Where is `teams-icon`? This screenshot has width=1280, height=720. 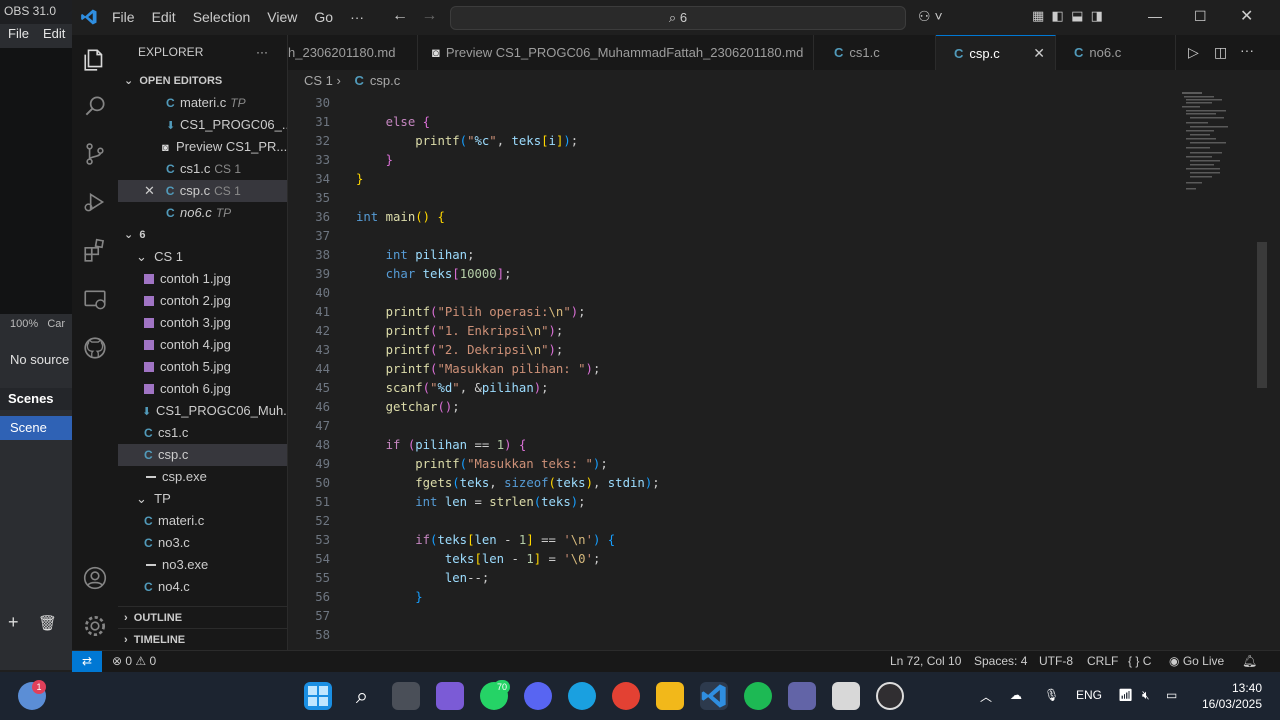 teams-icon is located at coordinates (802, 696).